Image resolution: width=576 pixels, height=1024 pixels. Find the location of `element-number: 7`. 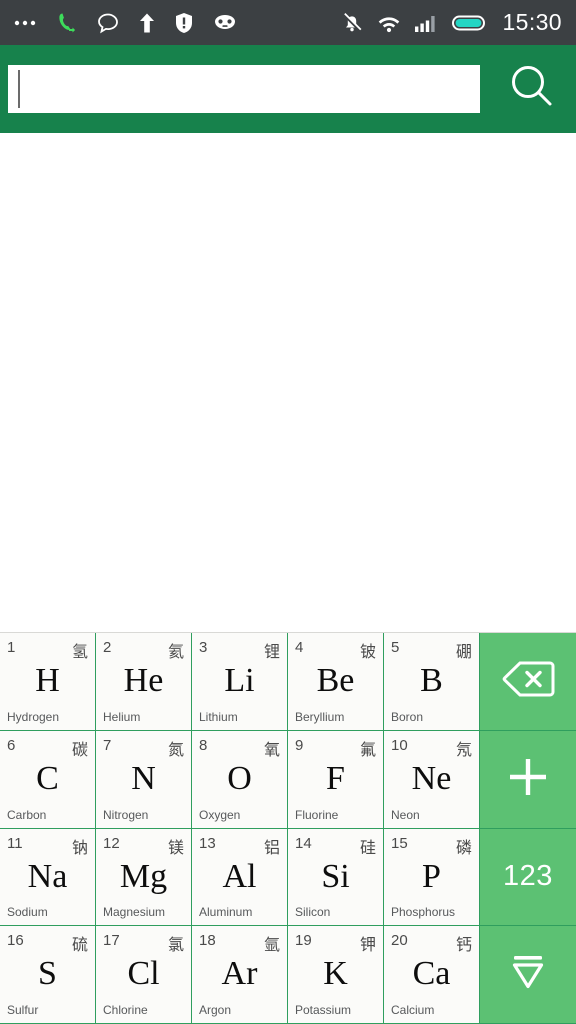

element-number: 7 is located at coordinates (107, 745).